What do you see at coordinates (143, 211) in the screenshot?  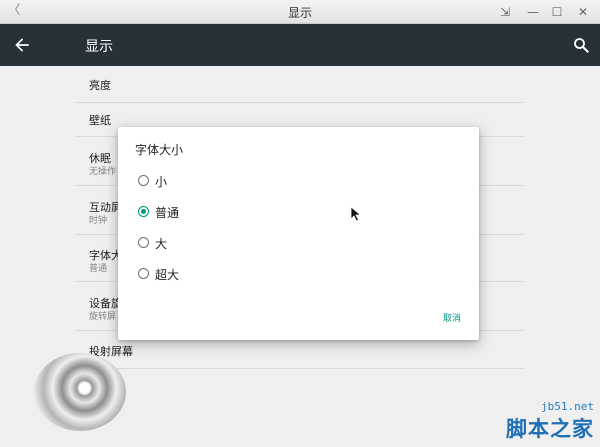 I see `radio-checked-icon` at bounding box center [143, 211].